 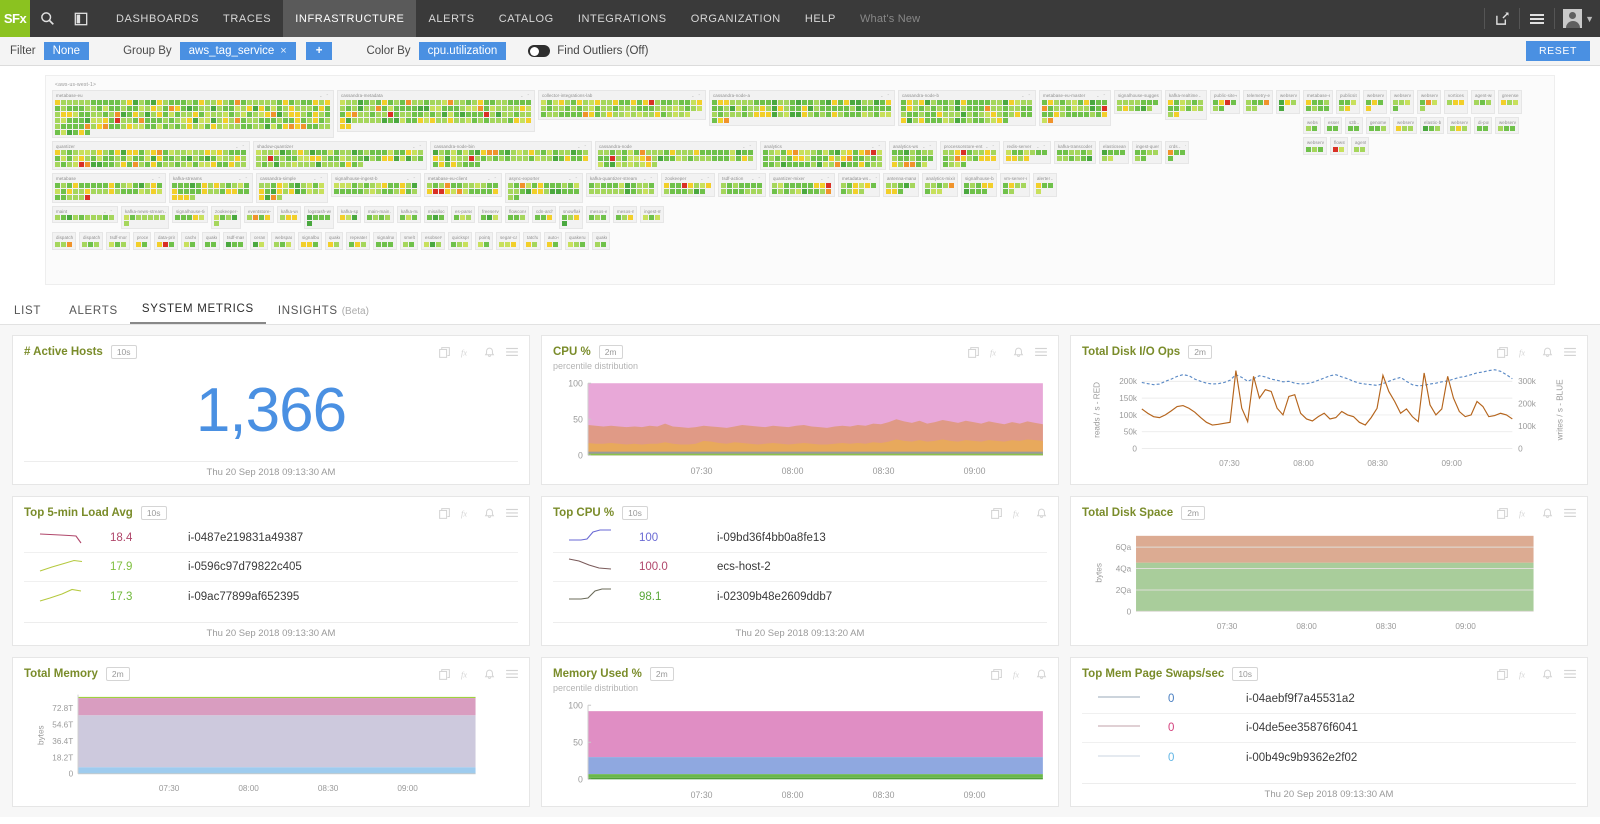 I want to click on heatmap-group: metabase ⌄ ⌃, so click(x=109, y=188).